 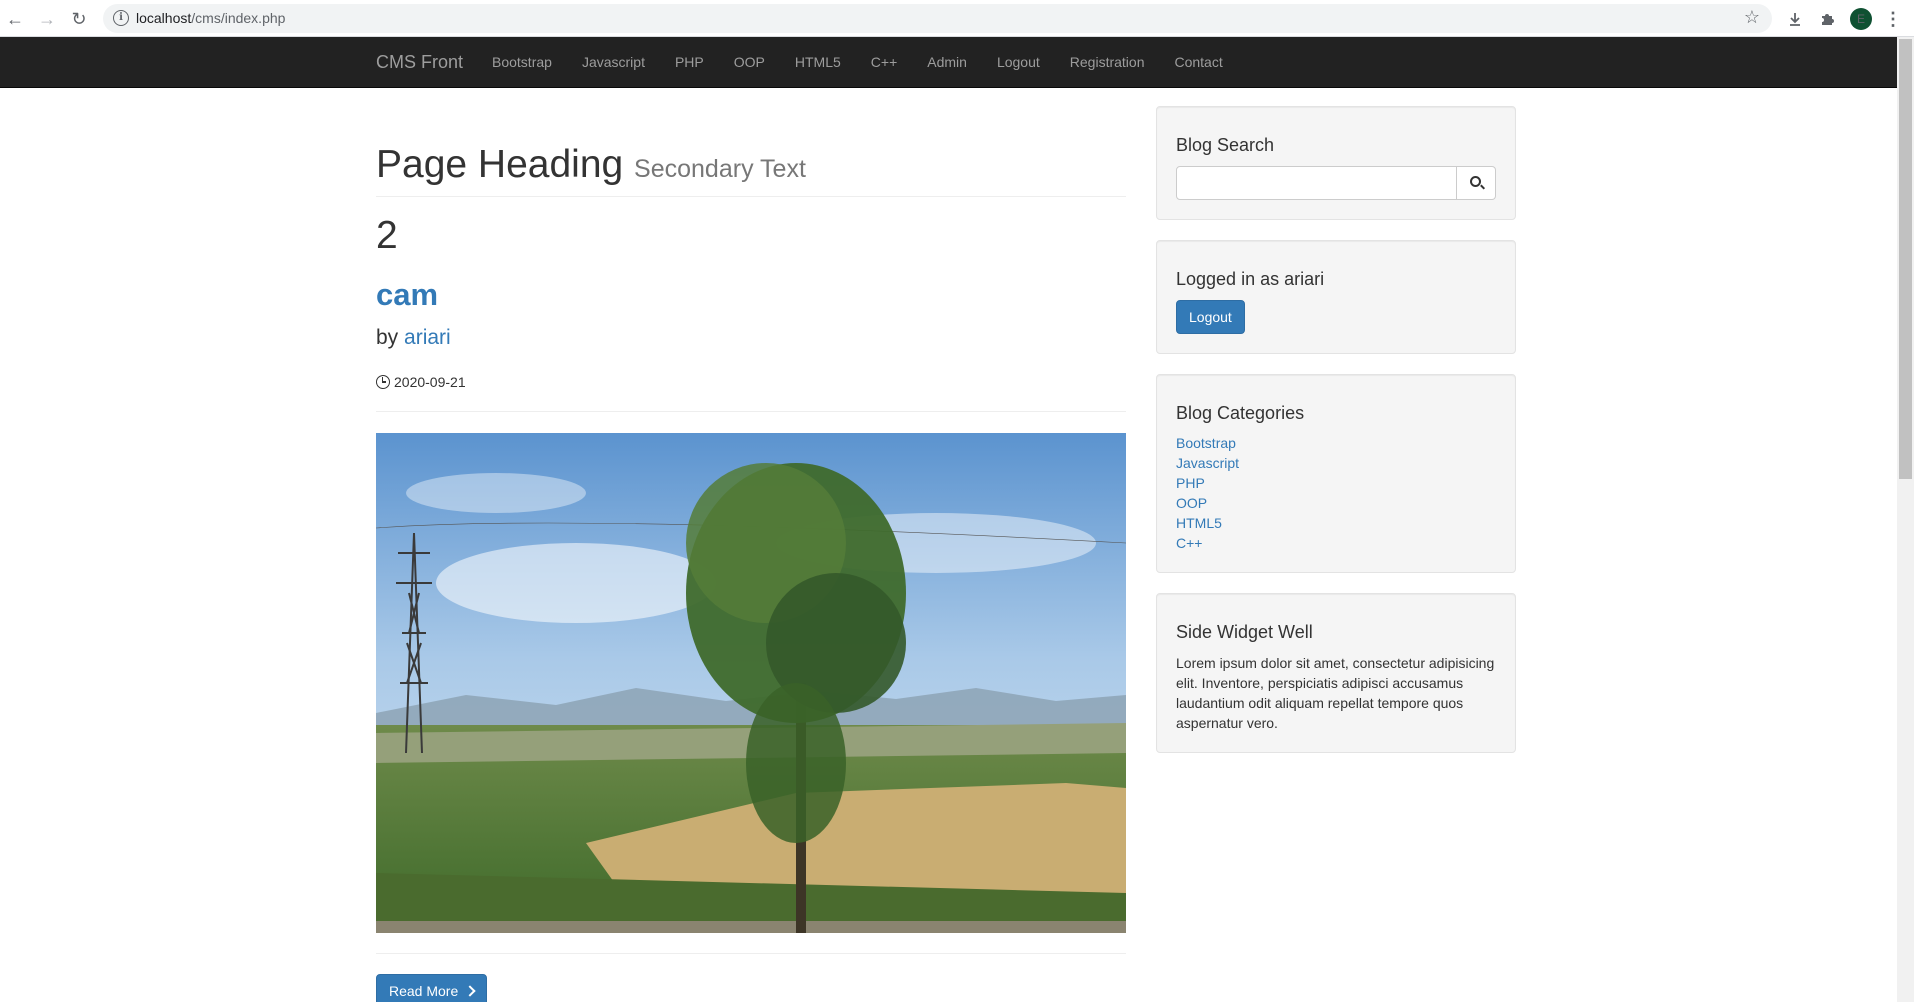 What do you see at coordinates (419, 62) in the screenshot?
I see `navbar-brand: CMS Front` at bounding box center [419, 62].